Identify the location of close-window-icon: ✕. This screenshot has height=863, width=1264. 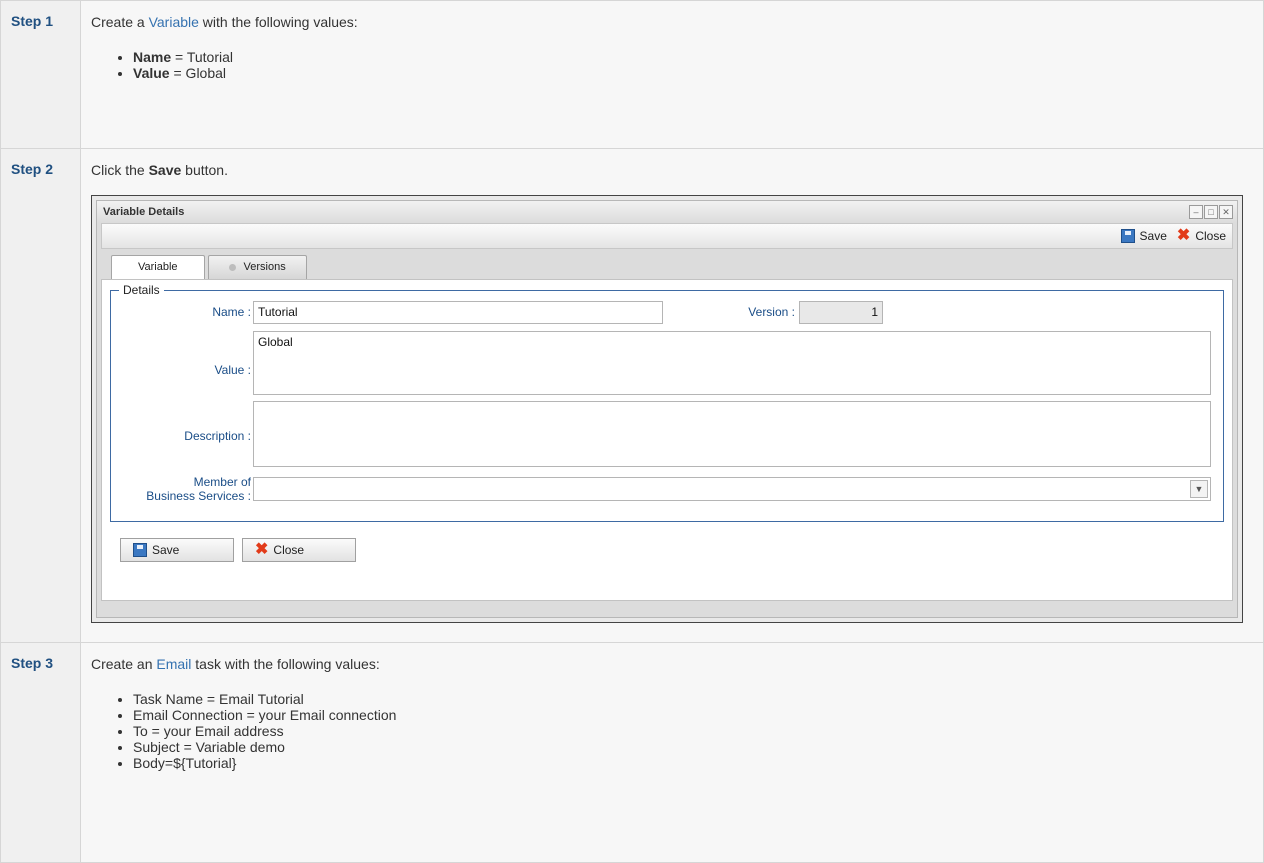
(1226, 212).